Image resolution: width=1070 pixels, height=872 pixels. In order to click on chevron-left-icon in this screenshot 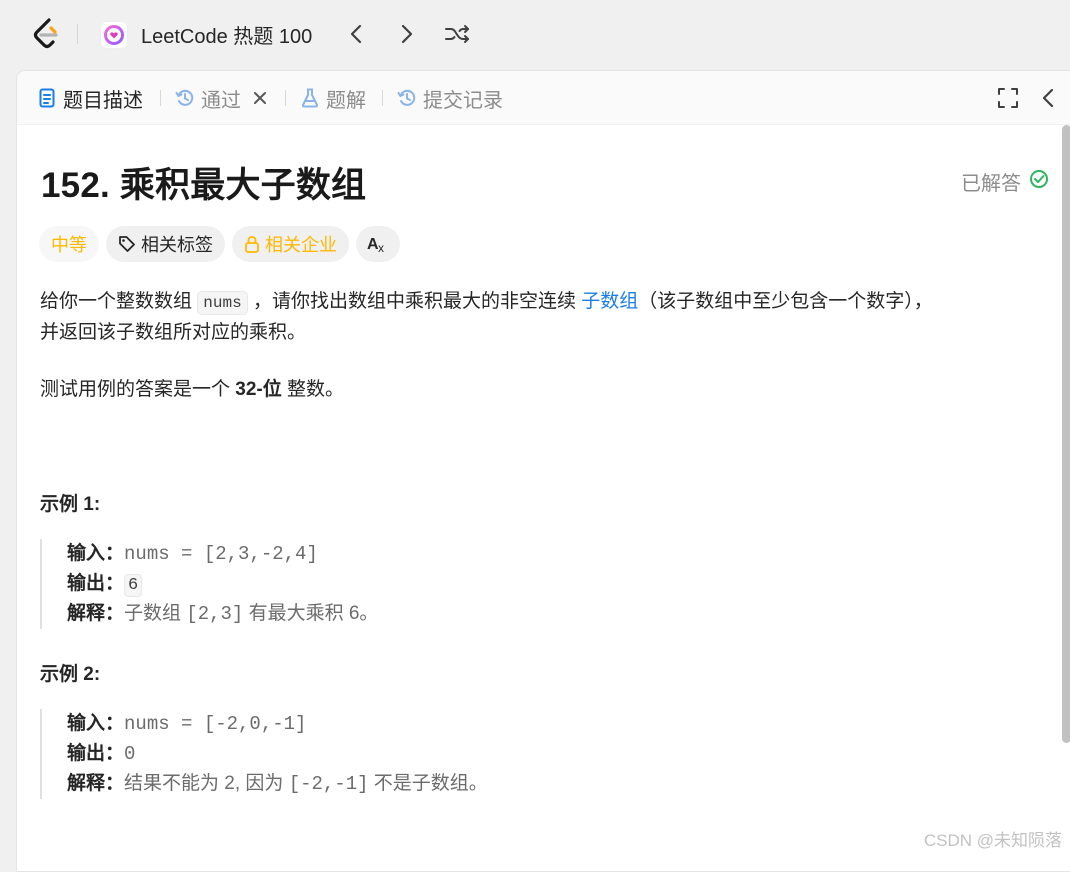, I will do `click(356, 34)`.